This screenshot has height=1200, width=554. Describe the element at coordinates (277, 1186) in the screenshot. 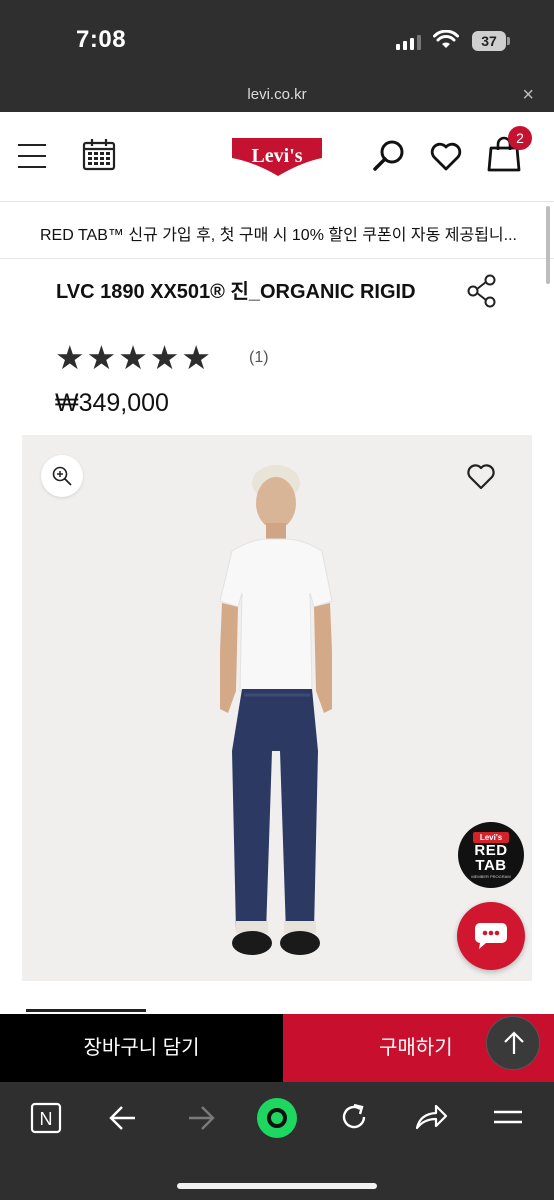

I see `home-indicator` at that location.